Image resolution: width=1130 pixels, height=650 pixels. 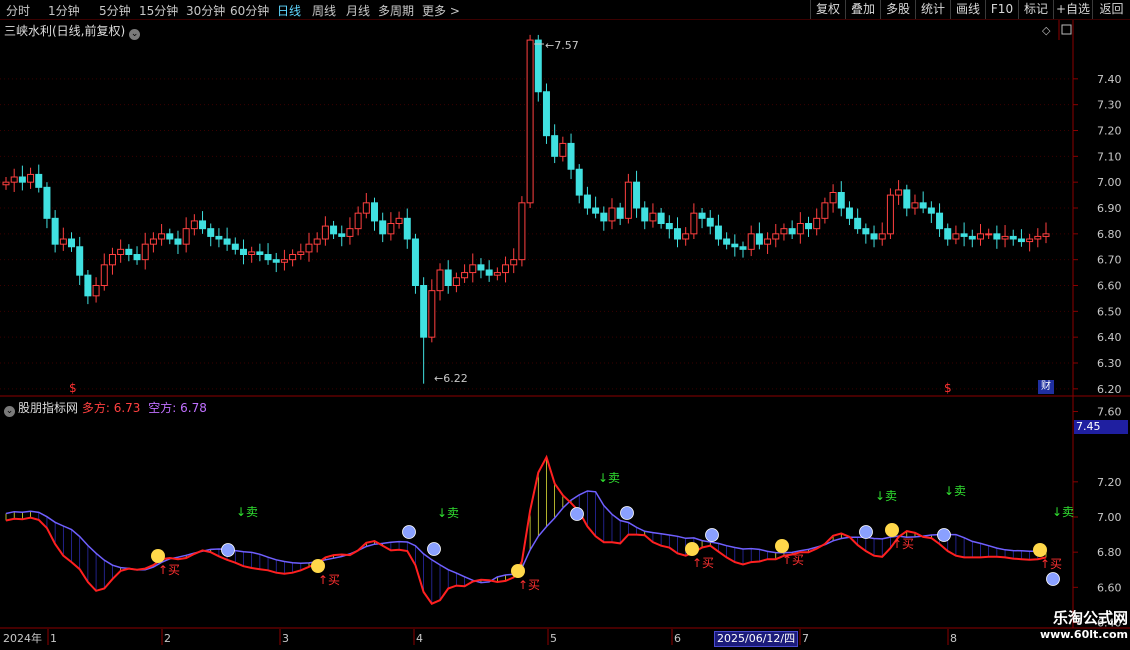 I want to click on indicator-tick-label: 7.00, so click(x=1109, y=517).